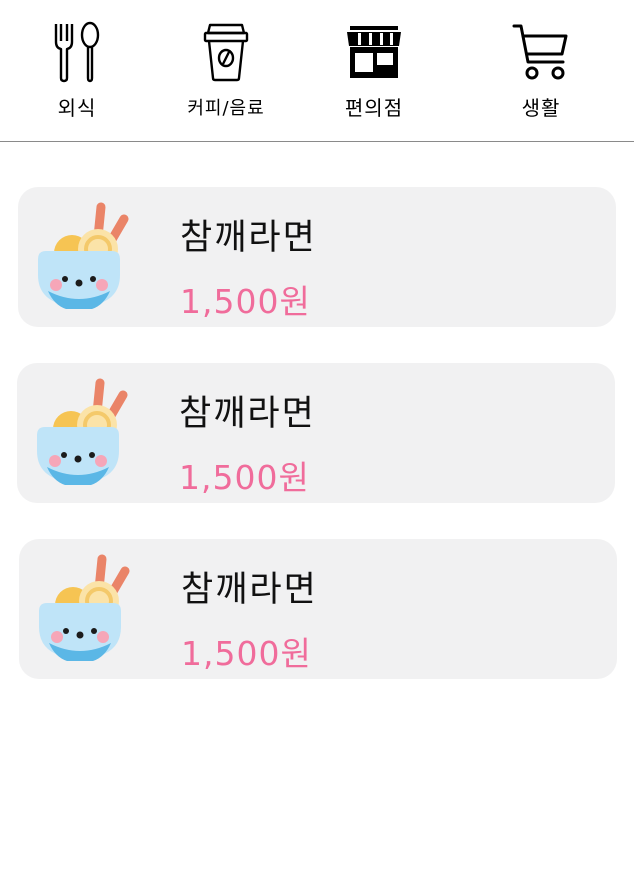 This screenshot has width=634, height=884. Describe the element at coordinates (374, 108) in the screenshot. I see `nav-label-convenience-store: 편의점` at that location.